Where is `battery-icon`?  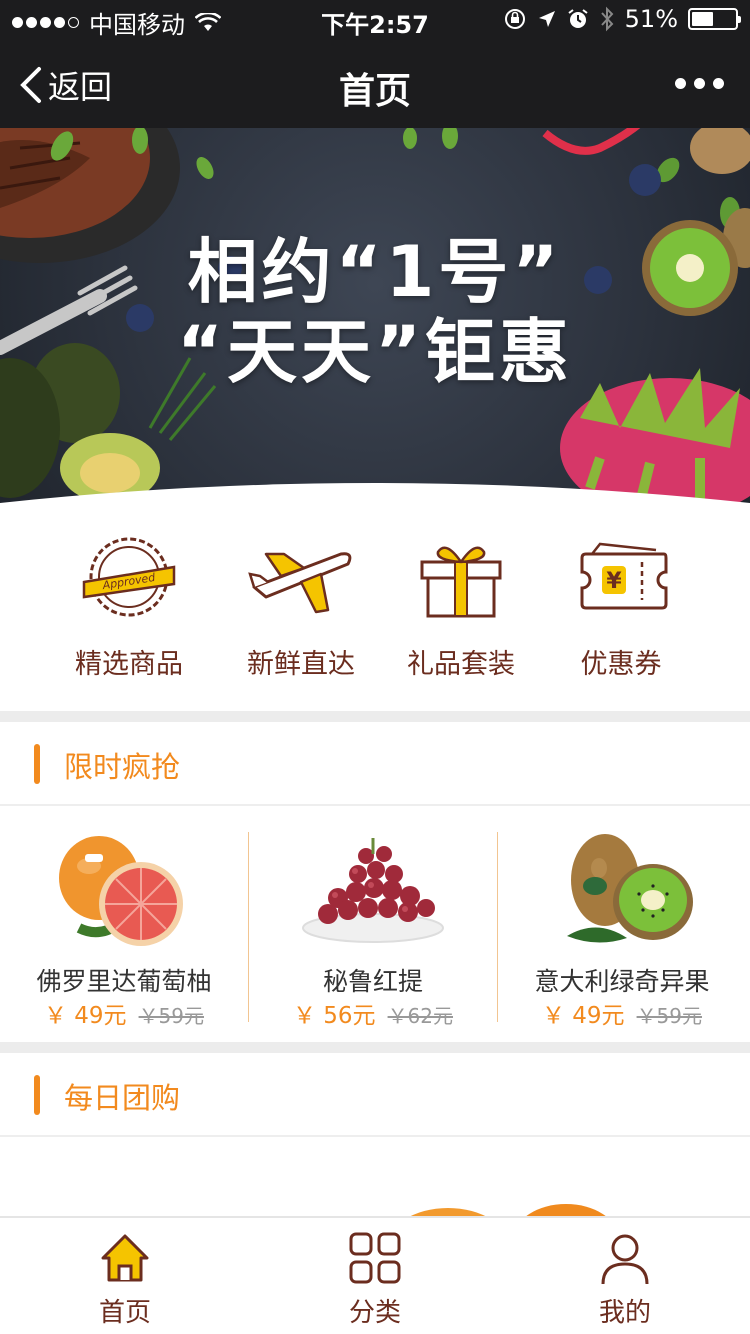
battery-icon is located at coordinates (714, 19).